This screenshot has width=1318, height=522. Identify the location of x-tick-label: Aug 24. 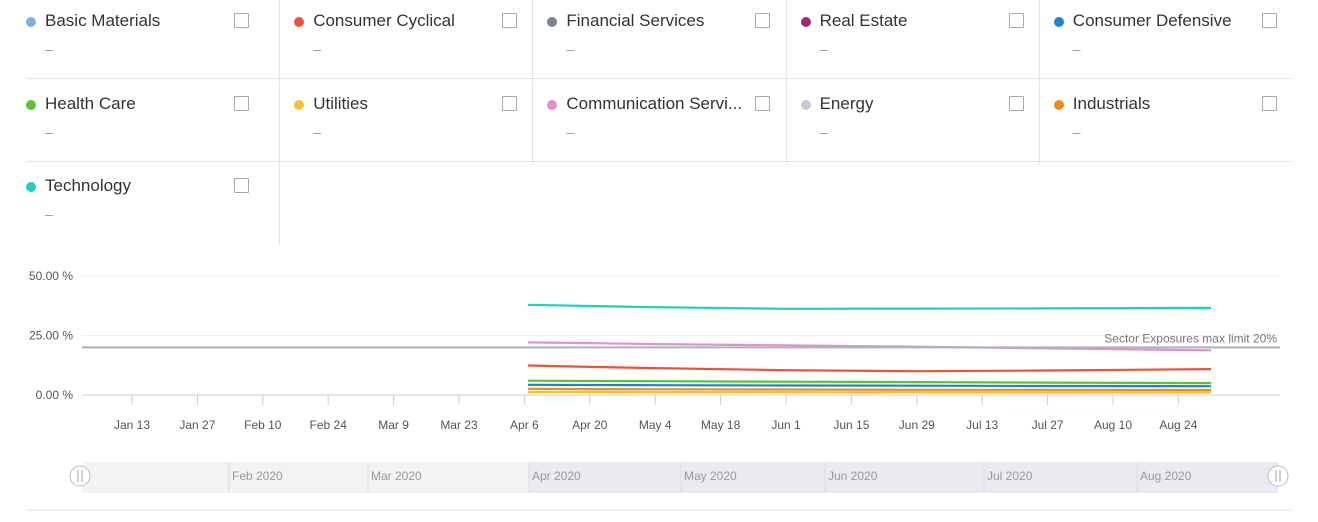
(1178, 425).